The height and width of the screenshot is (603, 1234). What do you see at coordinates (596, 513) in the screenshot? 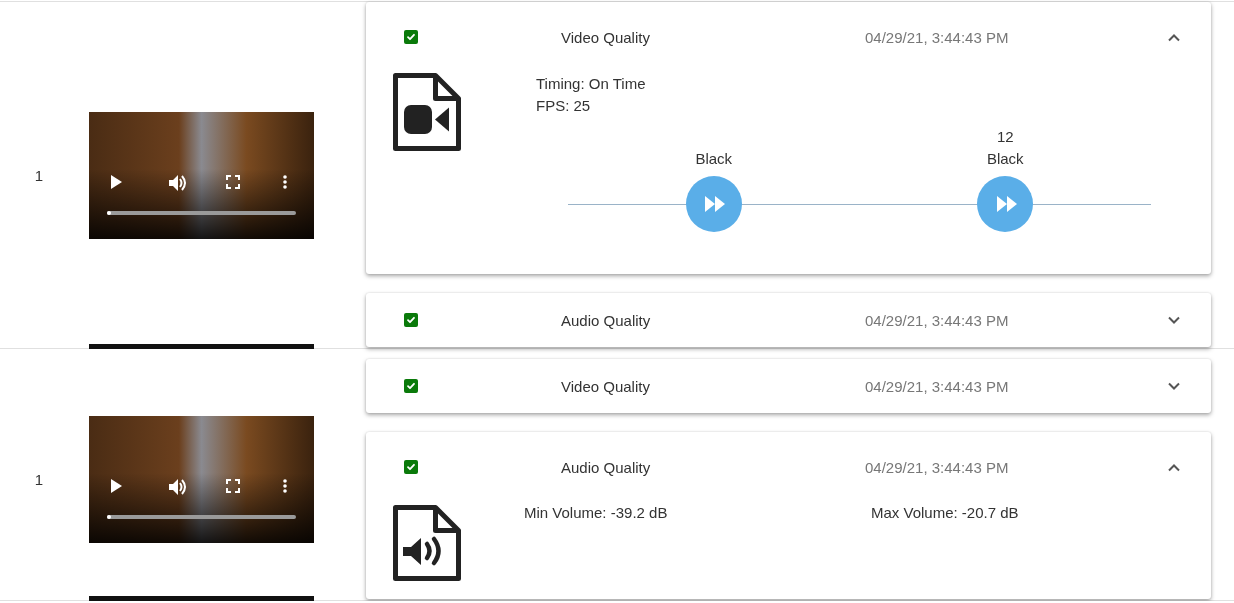
I see `detail-text: Min Volume: -39.2 dB` at bounding box center [596, 513].